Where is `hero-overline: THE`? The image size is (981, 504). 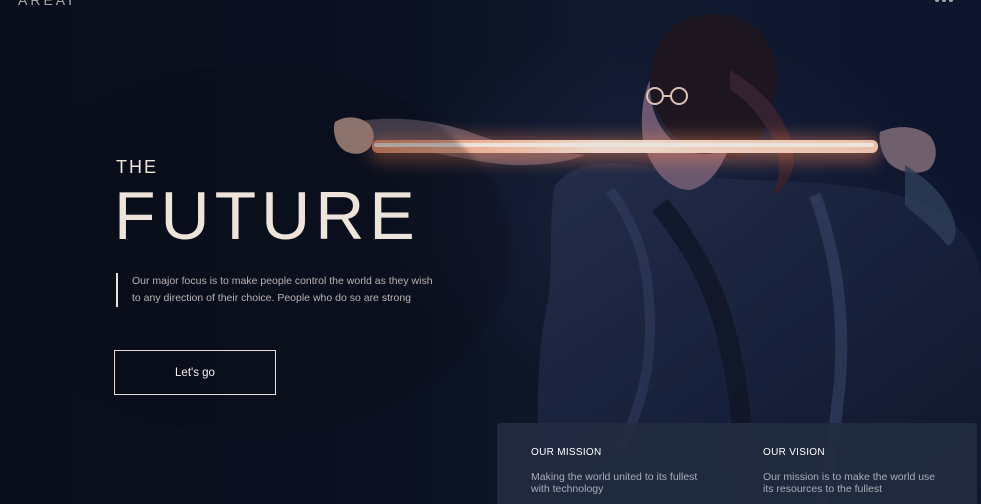 hero-overline: THE is located at coordinates (137, 167).